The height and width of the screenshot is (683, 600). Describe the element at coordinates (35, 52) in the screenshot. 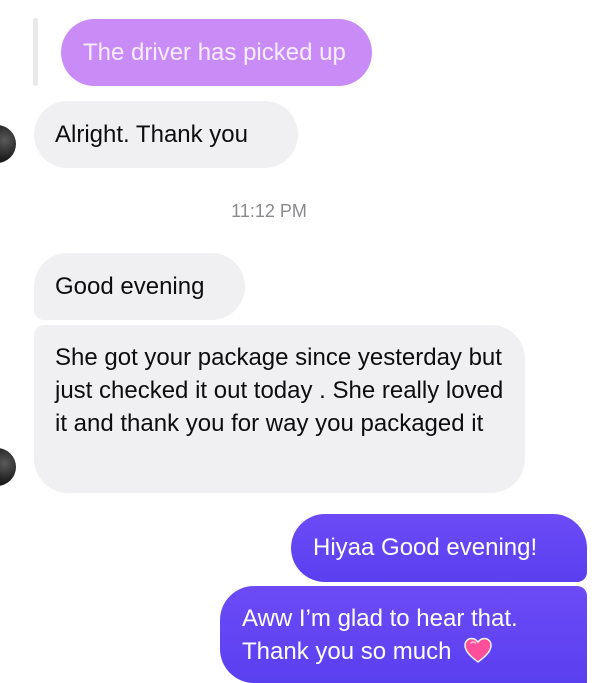

I see `reply-indicator-bar` at that location.